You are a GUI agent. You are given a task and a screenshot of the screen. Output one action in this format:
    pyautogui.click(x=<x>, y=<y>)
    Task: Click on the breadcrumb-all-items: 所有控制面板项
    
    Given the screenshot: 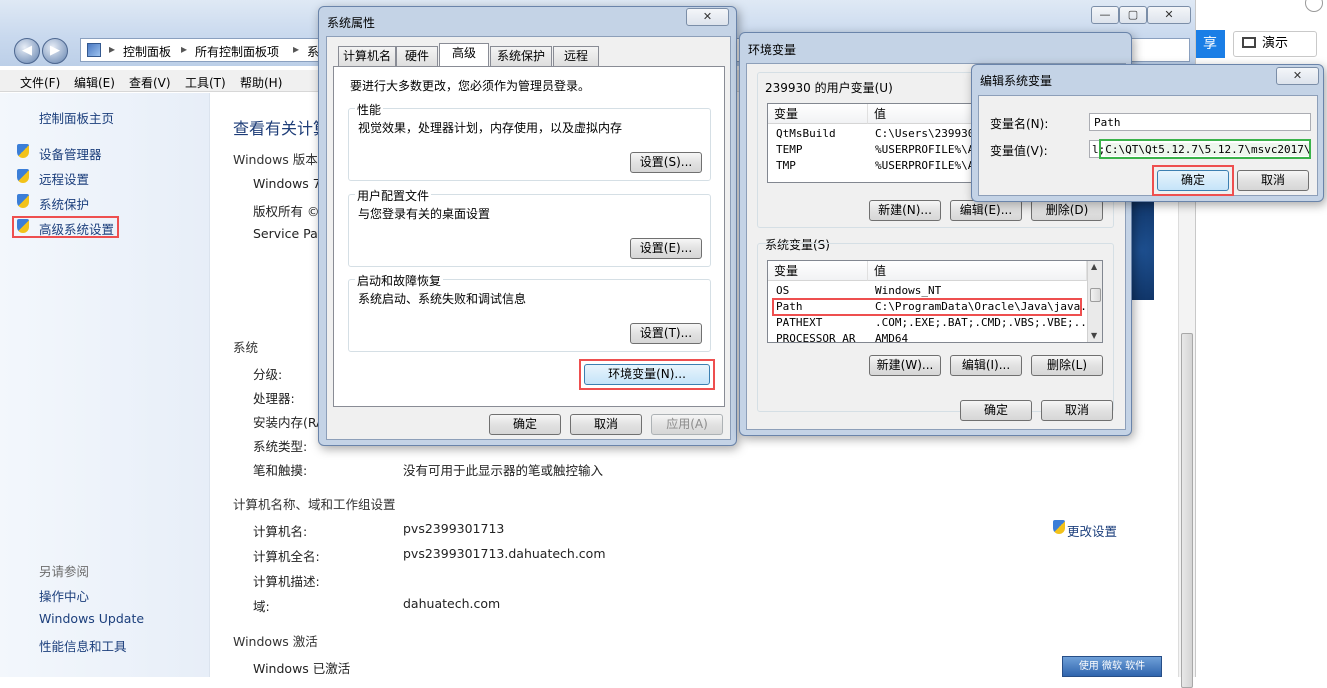 What is the action you would take?
    pyautogui.click(x=237, y=51)
    